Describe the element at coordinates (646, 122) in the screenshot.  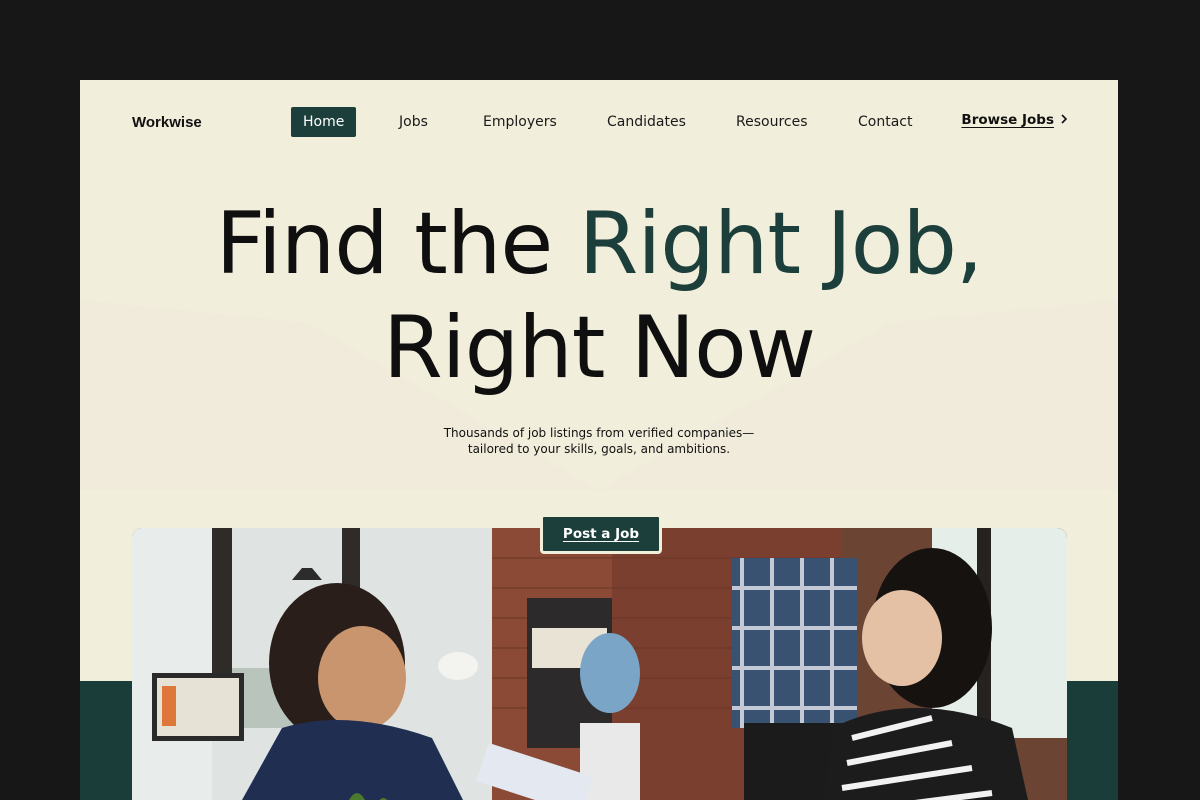
I see `nav-candidates: Candidates` at that location.